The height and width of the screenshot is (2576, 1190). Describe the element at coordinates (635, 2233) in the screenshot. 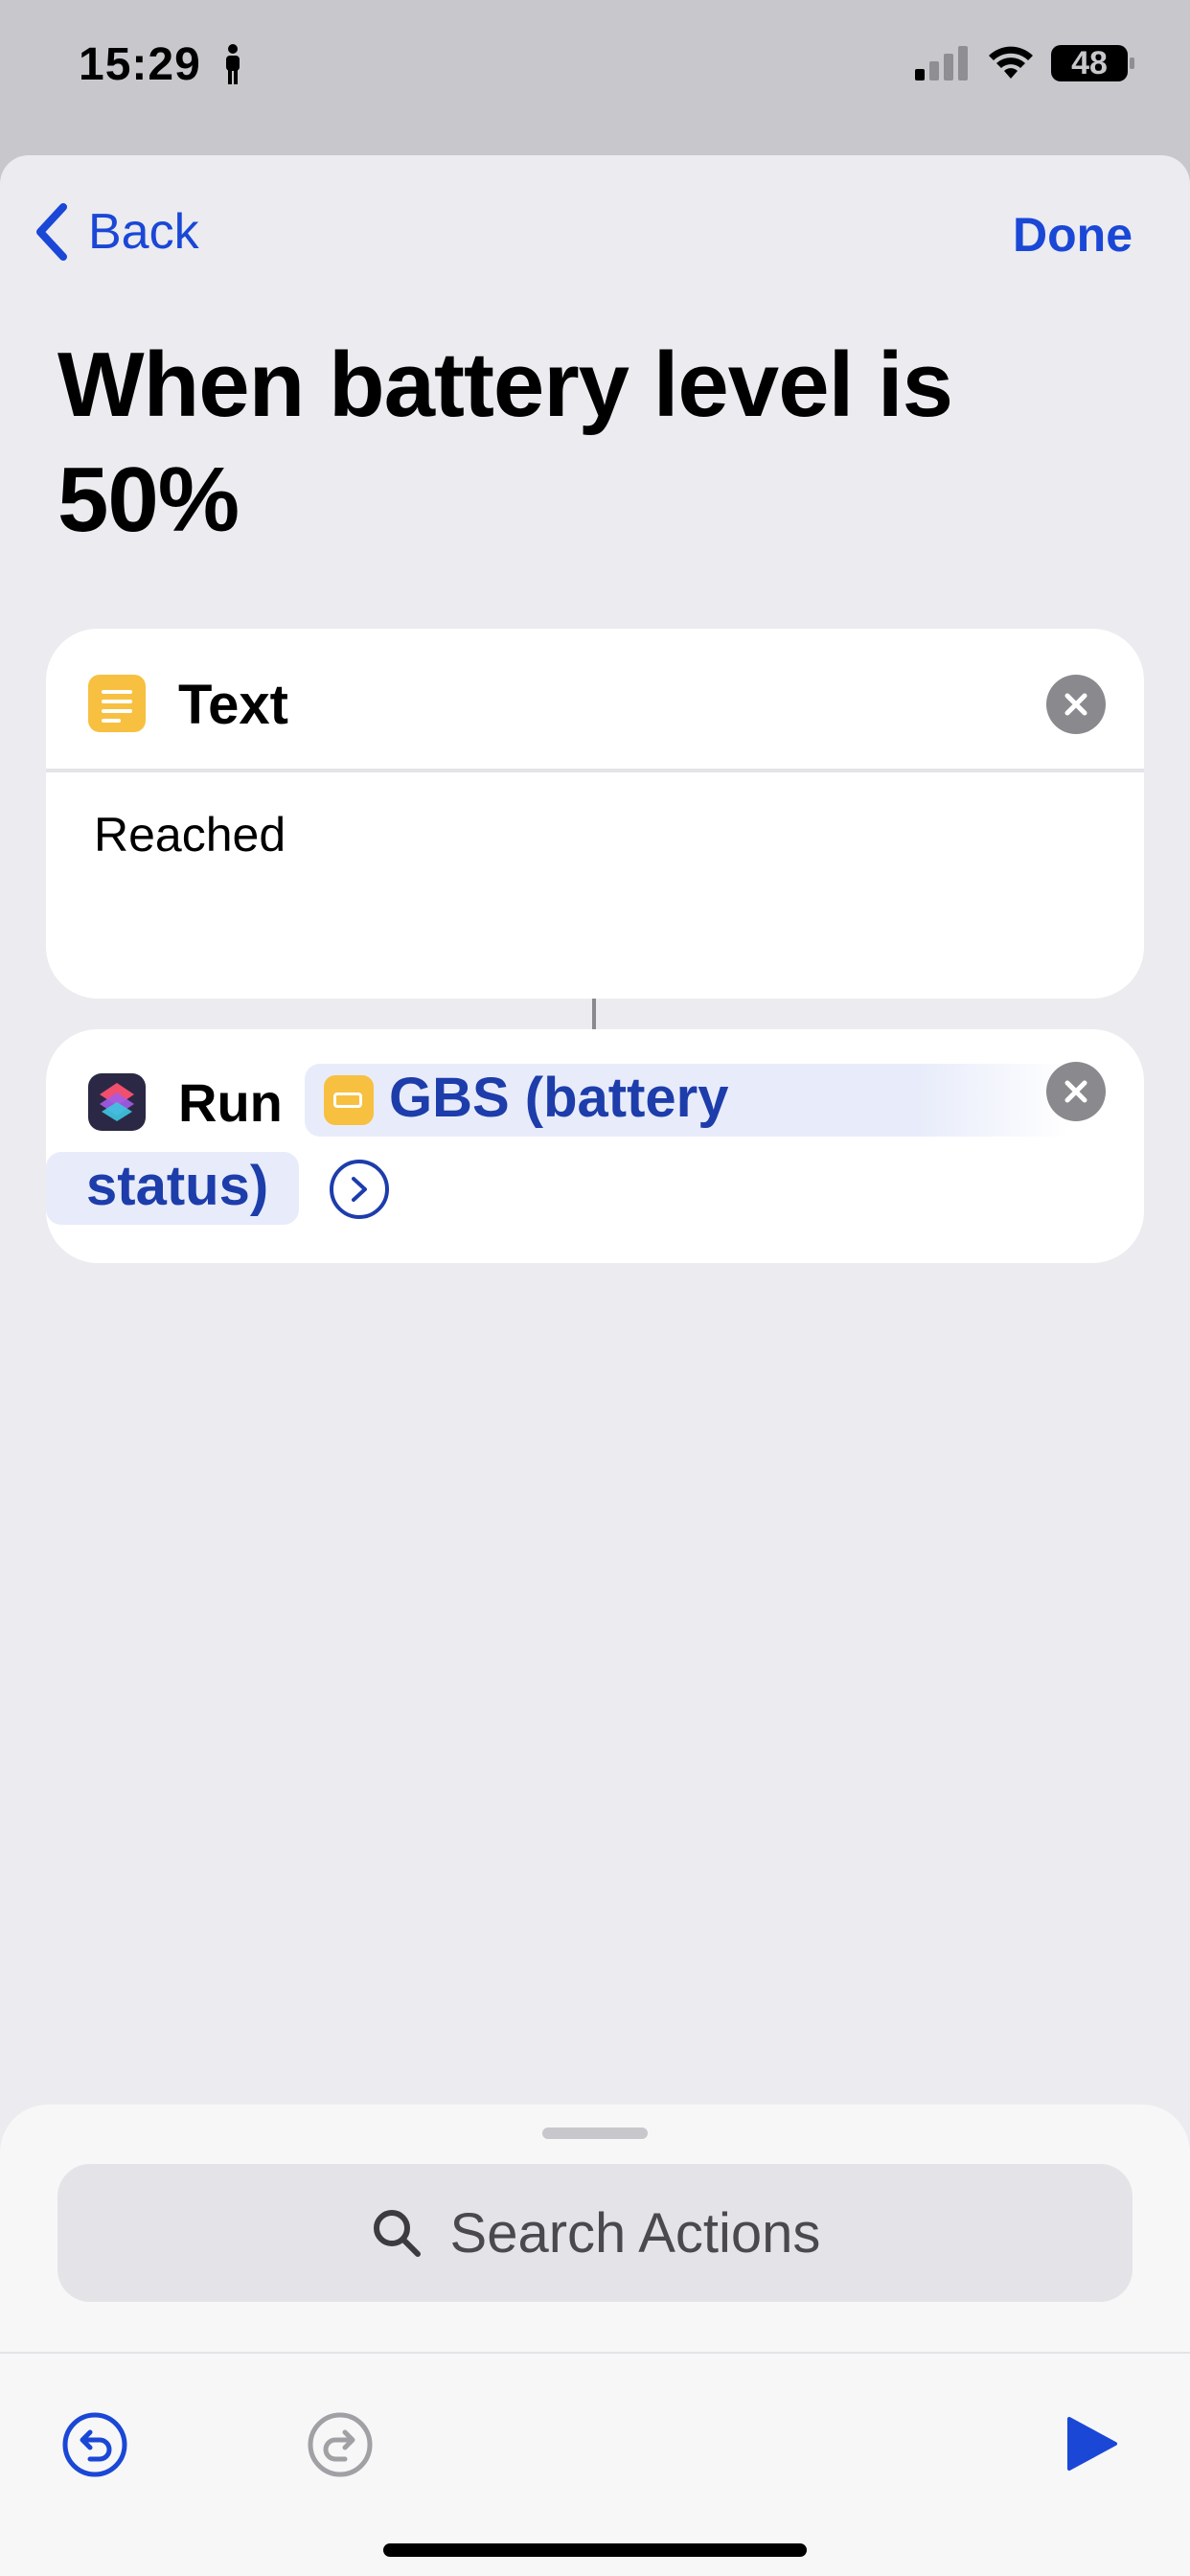

I see `search-placeholder: Search Actions` at that location.